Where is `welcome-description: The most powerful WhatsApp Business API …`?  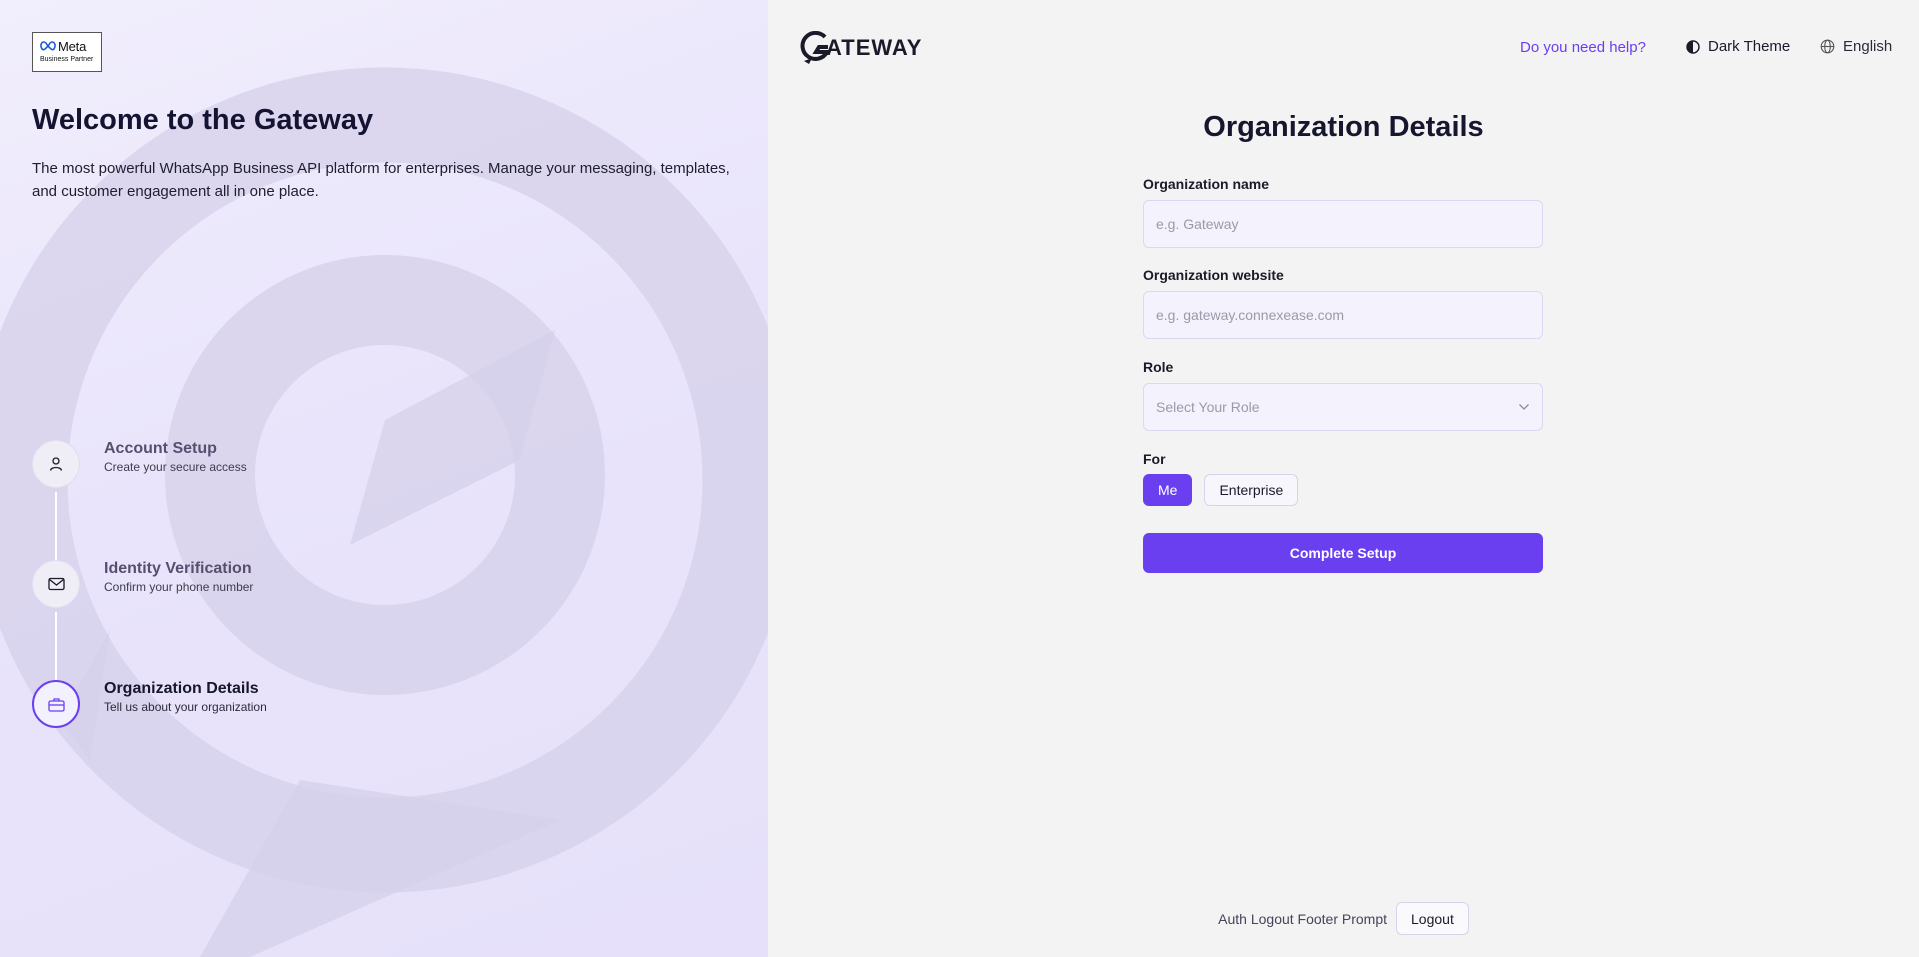 welcome-description: The most powerful WhatsApp Business API … is located at coordinates (381, 180).